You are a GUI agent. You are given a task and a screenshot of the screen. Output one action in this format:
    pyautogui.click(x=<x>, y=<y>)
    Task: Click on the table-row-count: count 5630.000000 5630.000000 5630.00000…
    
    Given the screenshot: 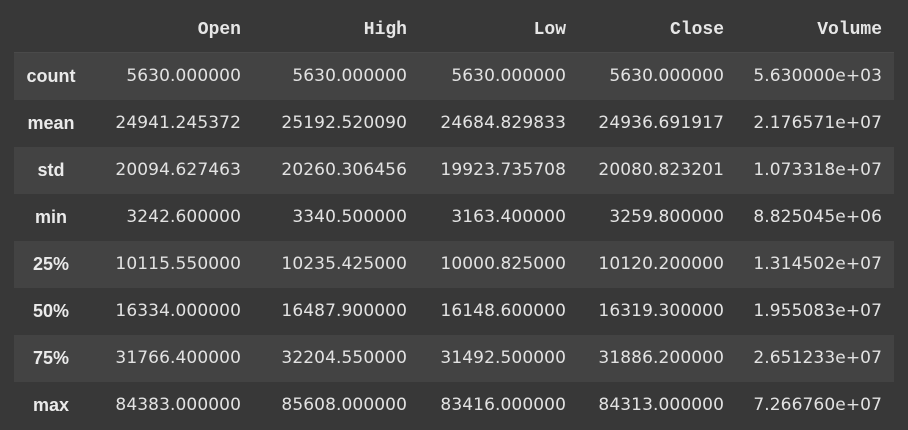 What is the action you would take?
    pyautogui.click(x=454, y=76)
    